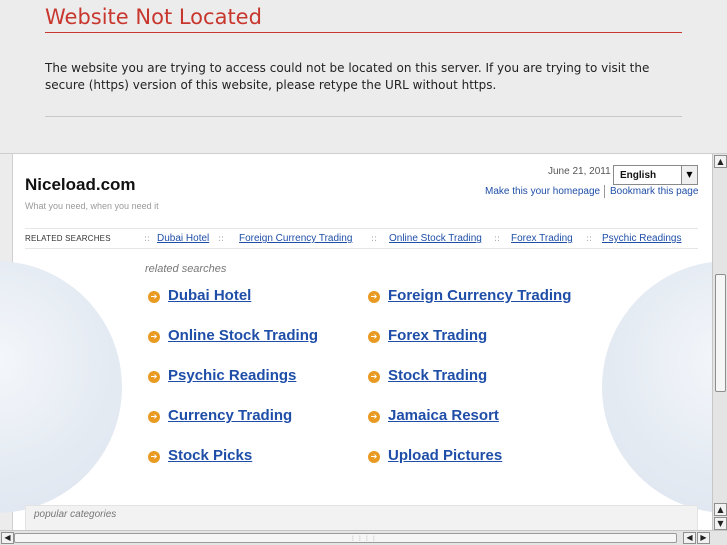 This screenshot has width=727, height=545. I want to click on make-homepage-link: Make this your homepage, so click(542, 191).